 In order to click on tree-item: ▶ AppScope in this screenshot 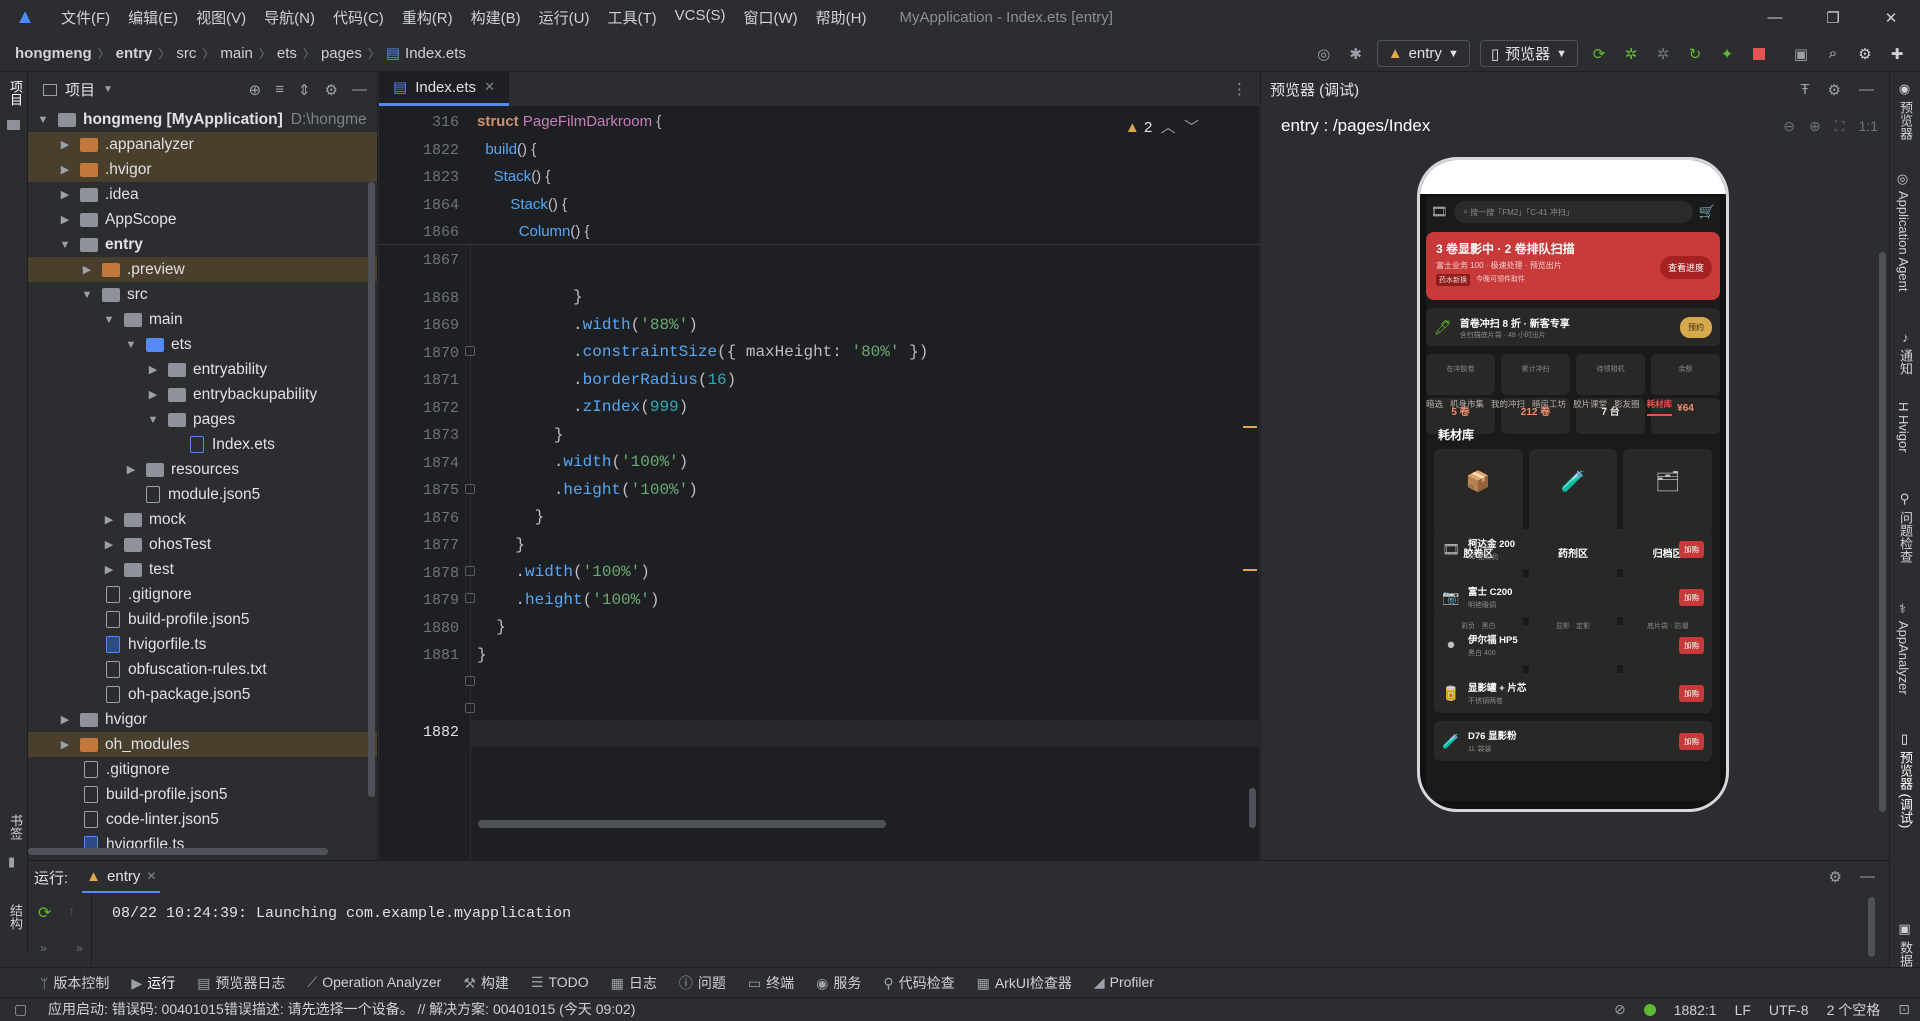, I will do `click(202, 219)`.